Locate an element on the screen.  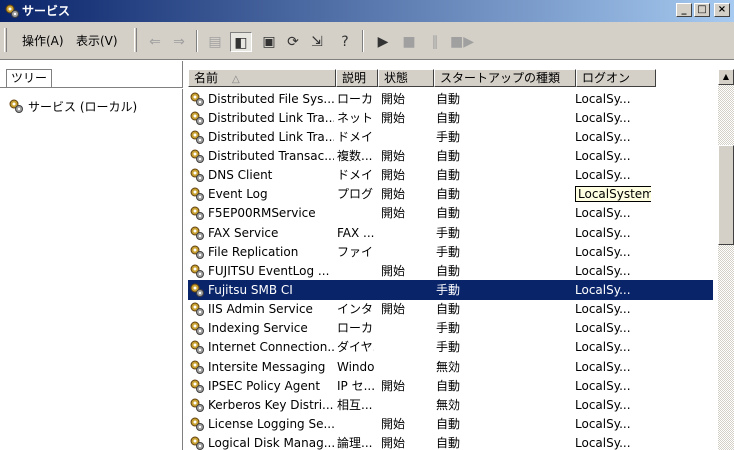
column-header-logon: ログオン is located at coordinates (616, 78).